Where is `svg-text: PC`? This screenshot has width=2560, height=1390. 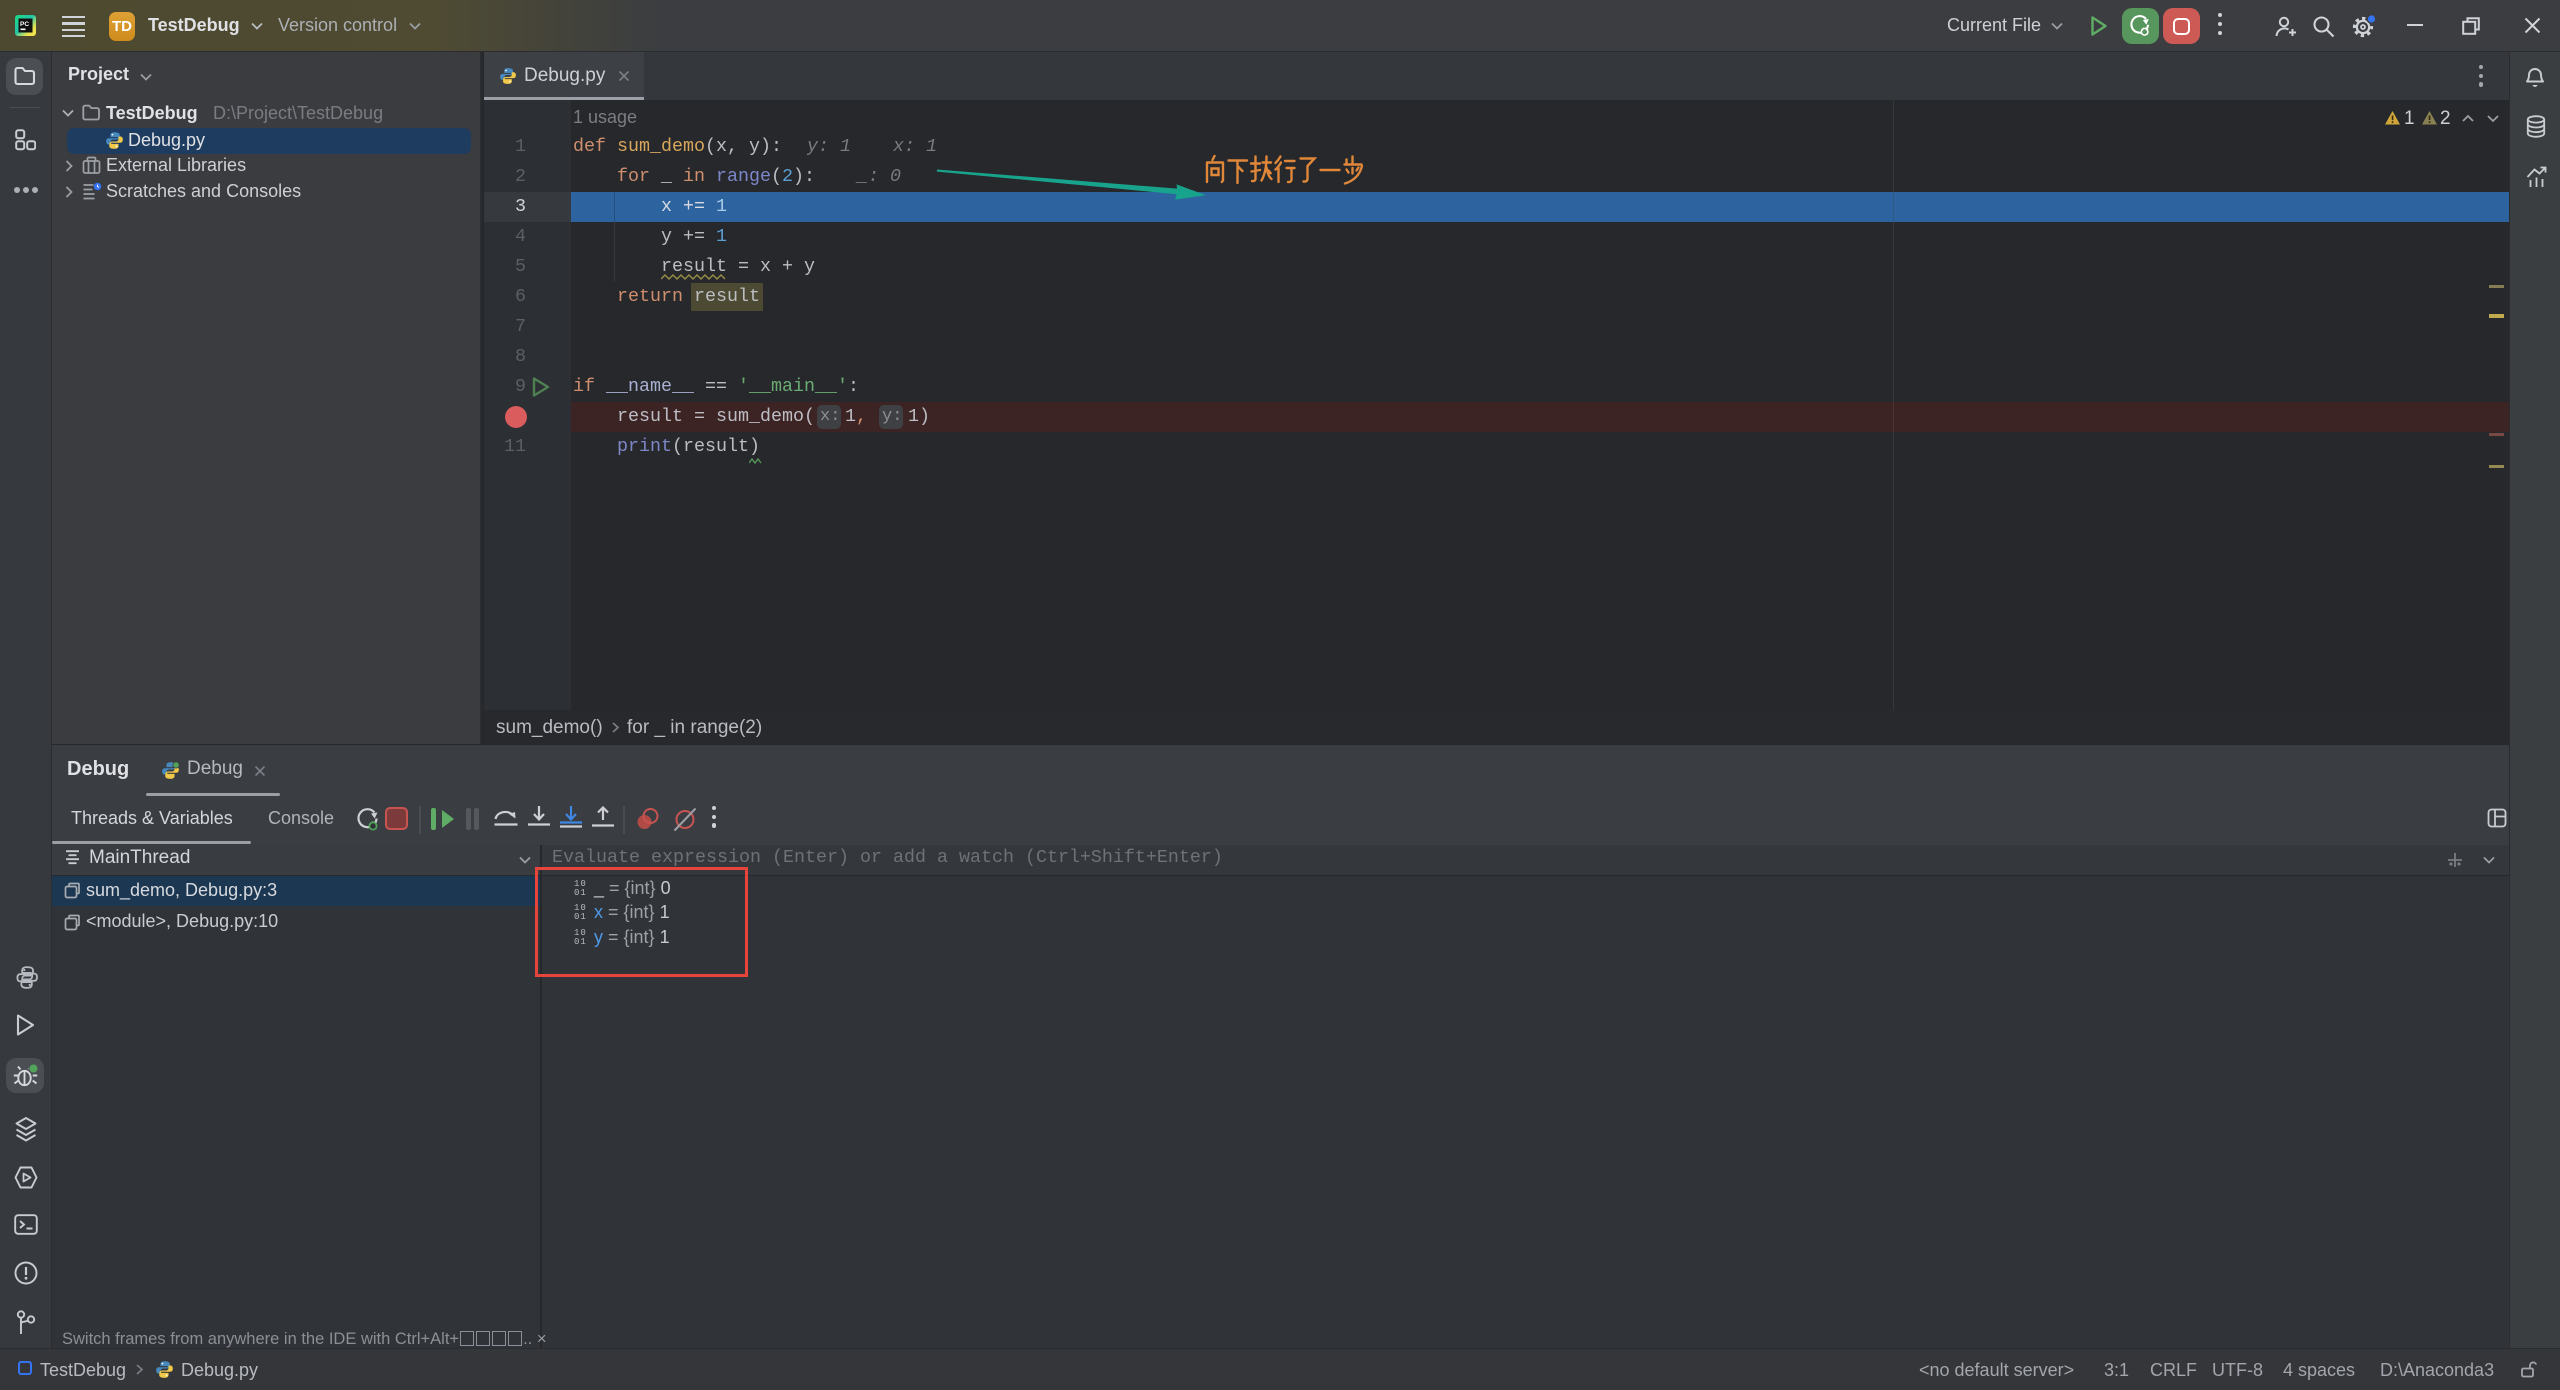
svg-text: PC is located at coordinates (24, 24).